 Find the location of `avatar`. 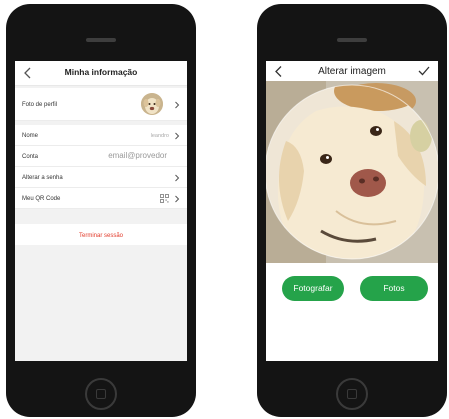

avatar is located at coordinates (152, 104).